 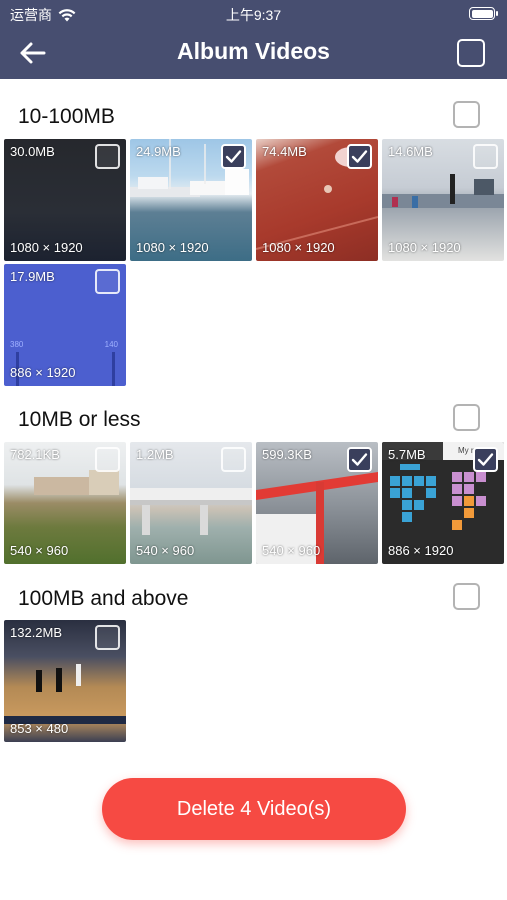 I want to click on image-label-my: My r, so click(x=466, y=450).